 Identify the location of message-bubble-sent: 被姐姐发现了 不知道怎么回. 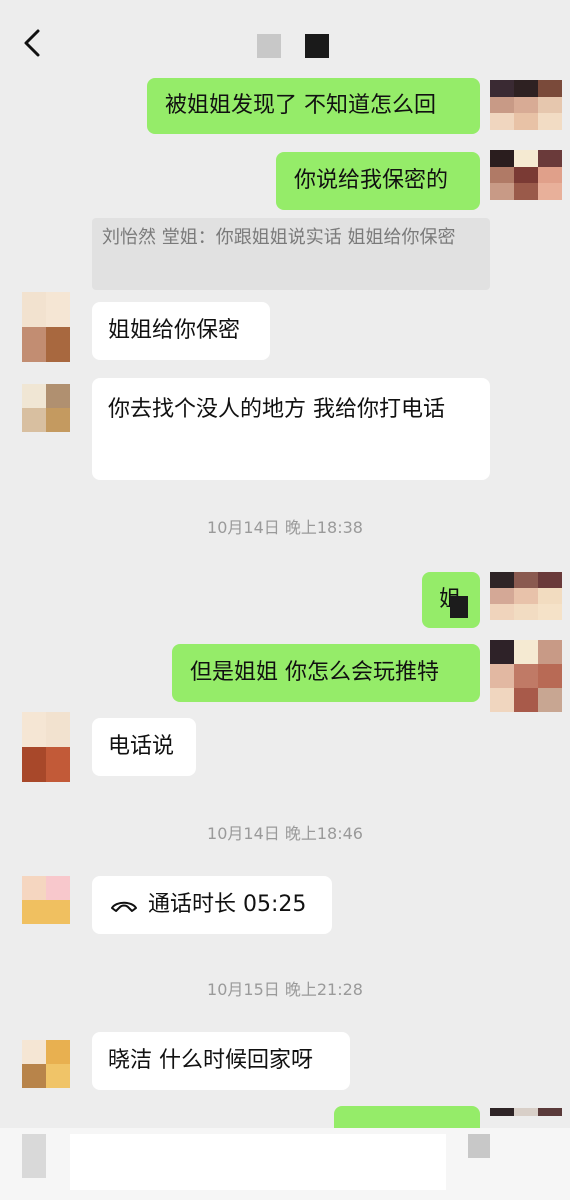
(313, 106).